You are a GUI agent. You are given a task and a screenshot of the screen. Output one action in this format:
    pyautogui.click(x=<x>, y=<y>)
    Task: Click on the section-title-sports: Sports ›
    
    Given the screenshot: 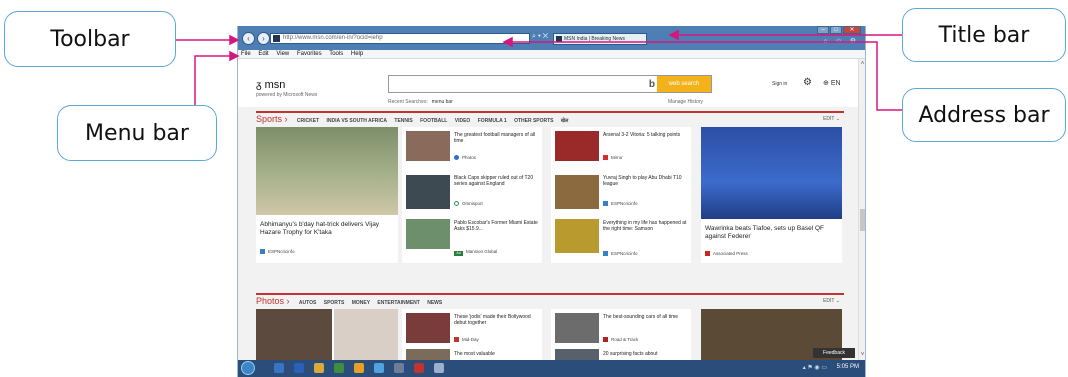 What is the action you would take?
    pyautogui.click(x=272, y=119)
    